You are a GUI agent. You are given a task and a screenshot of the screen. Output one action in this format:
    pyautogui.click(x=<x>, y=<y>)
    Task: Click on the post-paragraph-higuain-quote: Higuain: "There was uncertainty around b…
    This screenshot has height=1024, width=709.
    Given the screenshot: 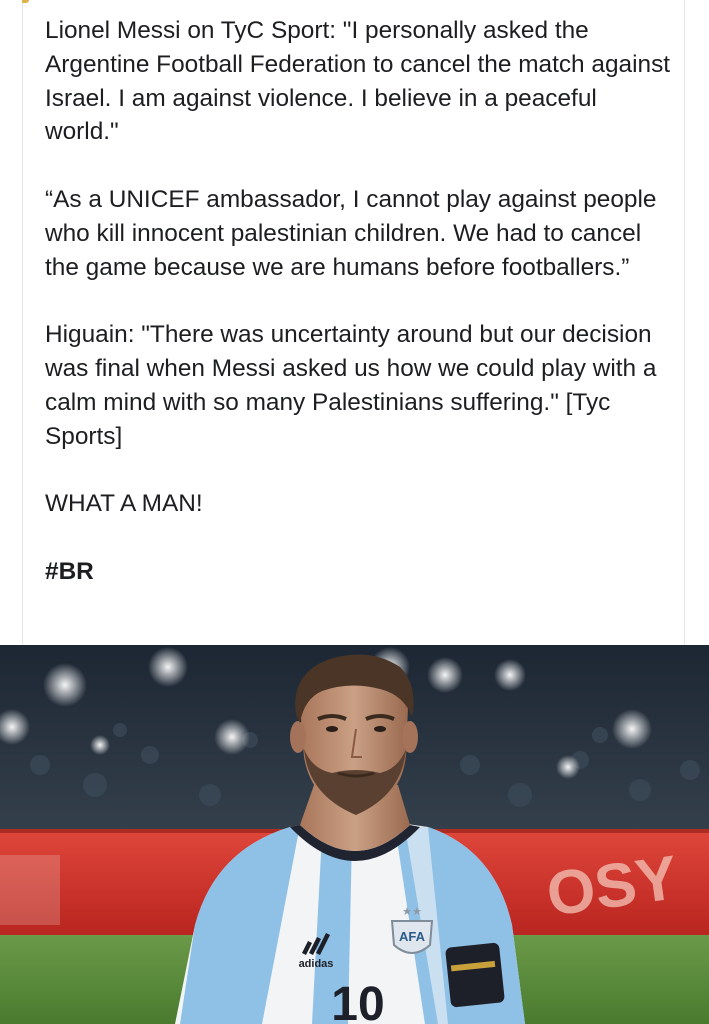 What is the action you would take?
    pyautogui.click(x=351, y=385)
    